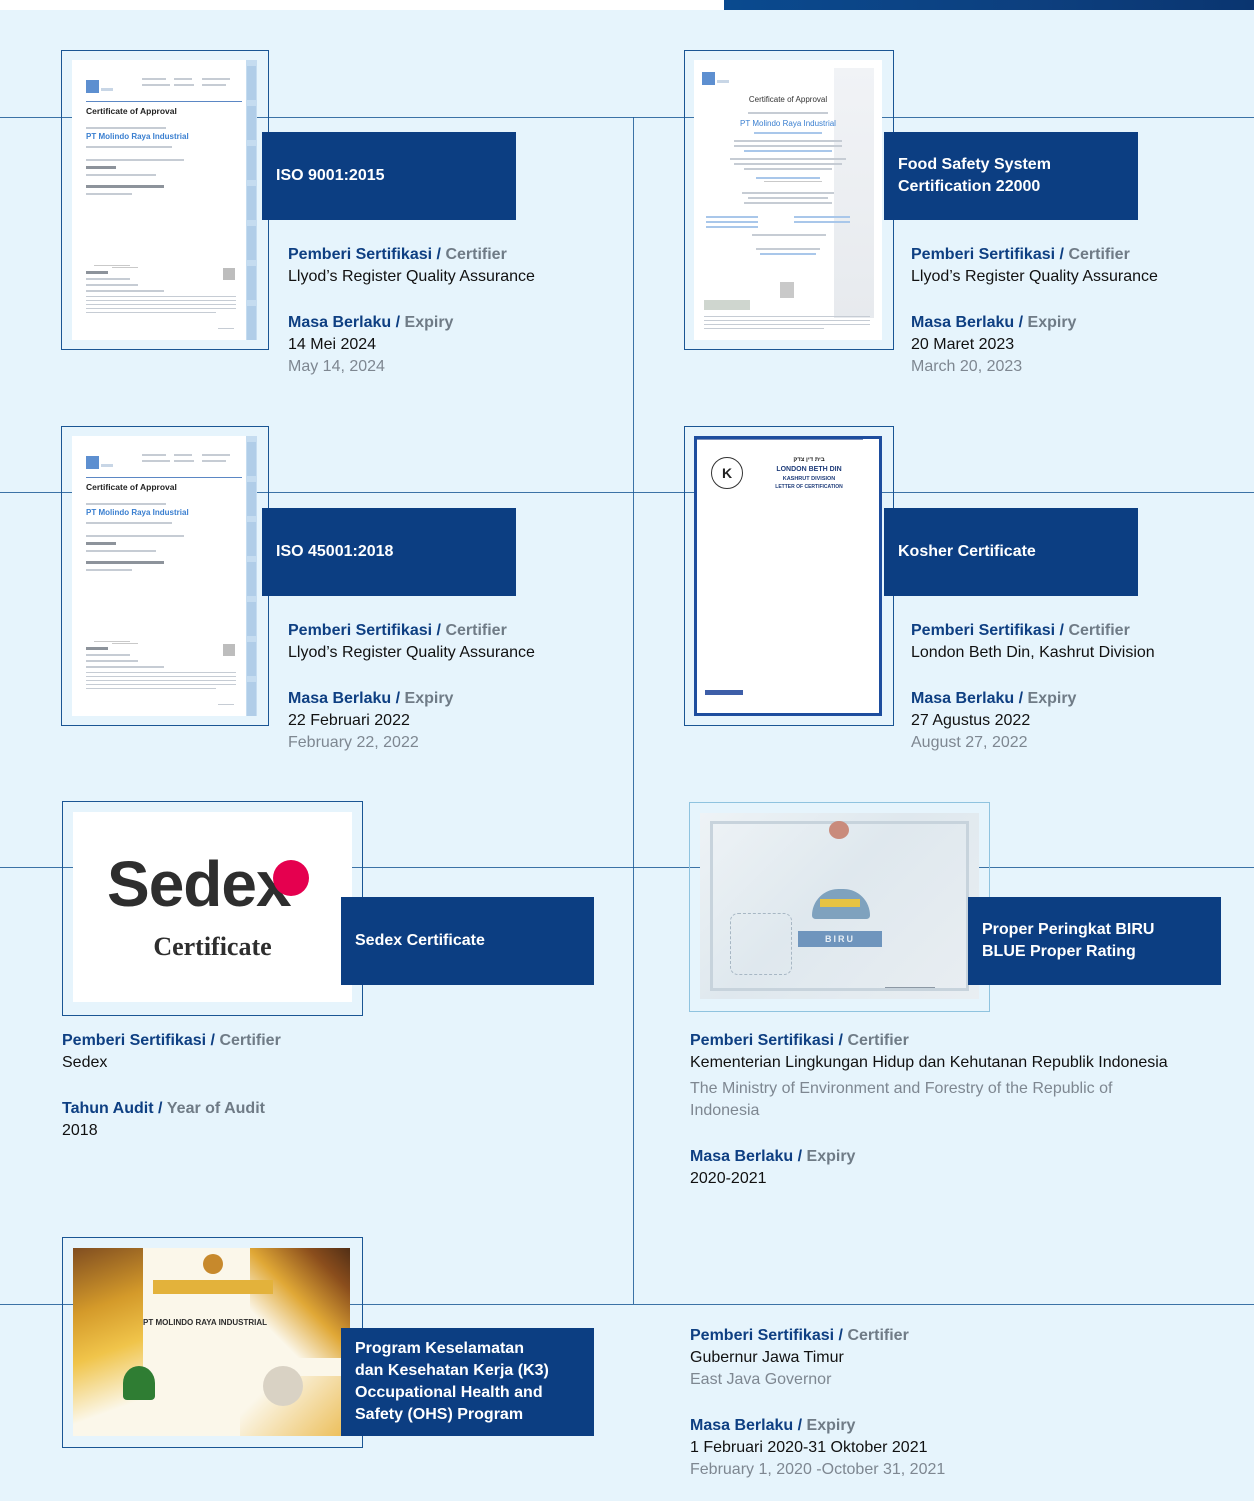 This screenshot has width=1254, height=1501. What do you see at coordinates (761, 1379) in the screenshot?
I see `certifier-value-en: East Java Governor` at bounding box center [761, 1379].